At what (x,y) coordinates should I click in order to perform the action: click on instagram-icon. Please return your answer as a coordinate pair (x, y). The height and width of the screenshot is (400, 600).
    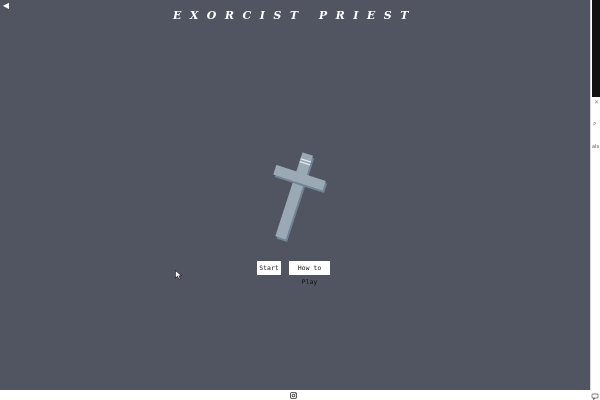
    Looking at the image, I should click on (293, 395).